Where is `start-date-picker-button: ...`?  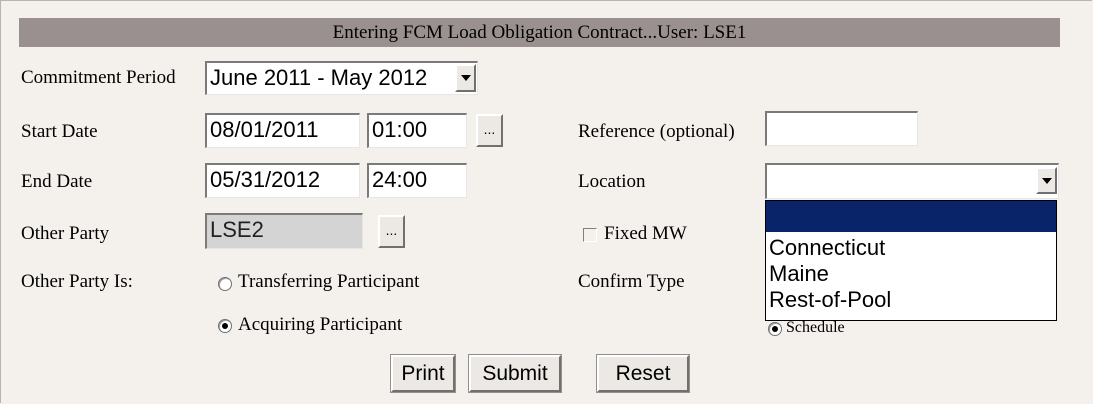
start-date-picker-button: ... is located at coordinates (489, 130).